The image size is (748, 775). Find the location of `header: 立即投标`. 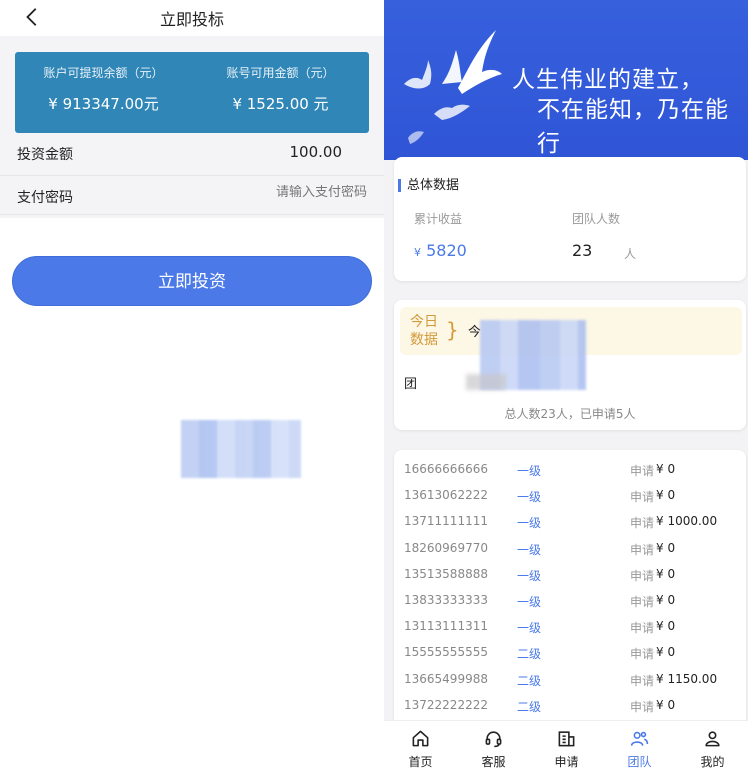

header: 立即投标 is located at coordinates (192, 18).